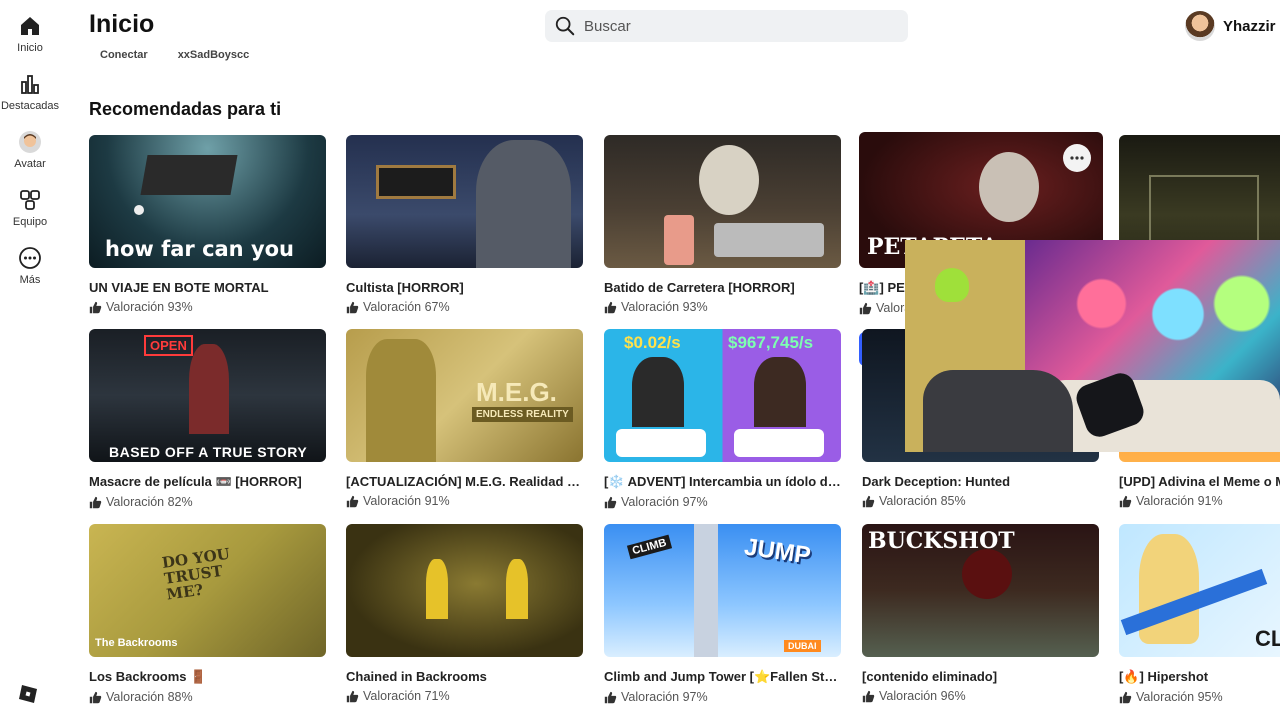  I want to click on game-card: Chained in Backrooms Valoración 71%, so click(464, 613).